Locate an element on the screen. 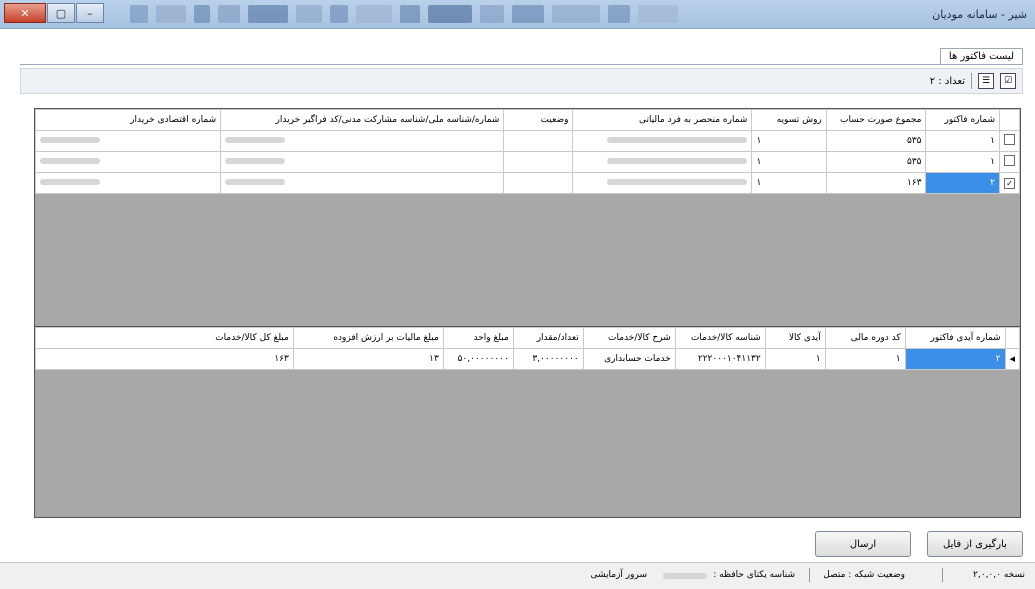  invoice-number-cell: ۲ is located at coordinates (962, 183).